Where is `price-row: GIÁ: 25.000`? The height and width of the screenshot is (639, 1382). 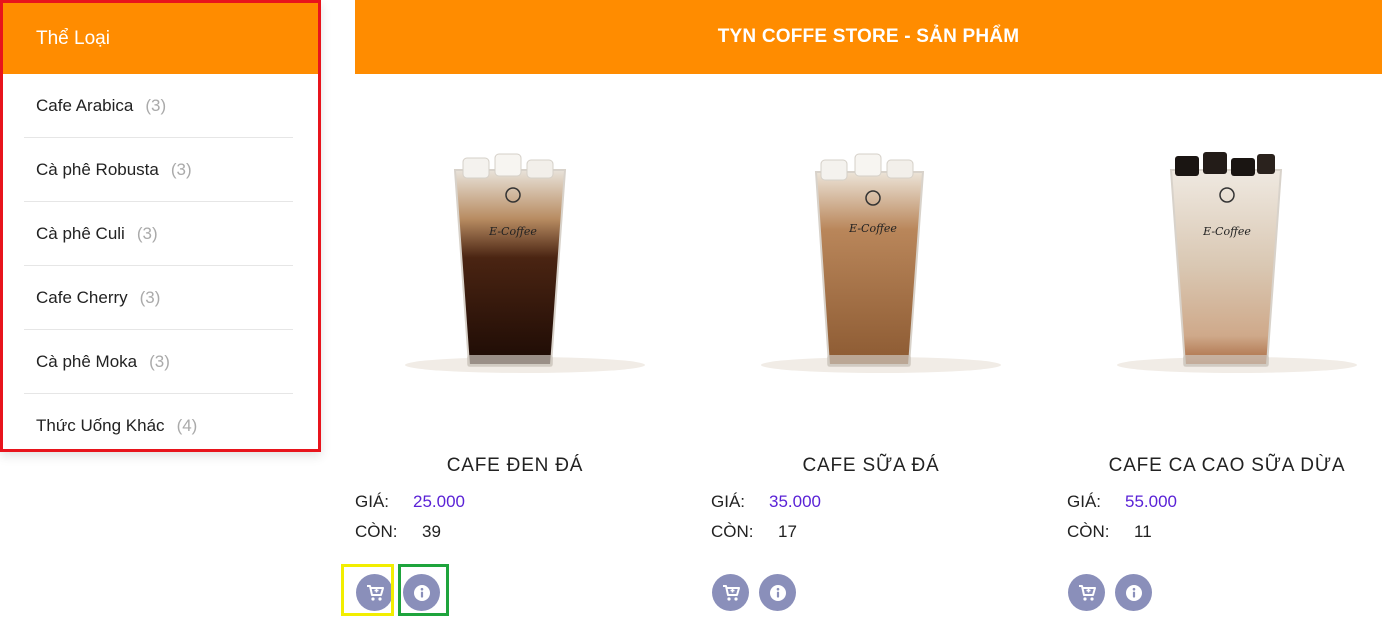
price-row: GIÁ: 25.000 is located at coordinates (410, 502).